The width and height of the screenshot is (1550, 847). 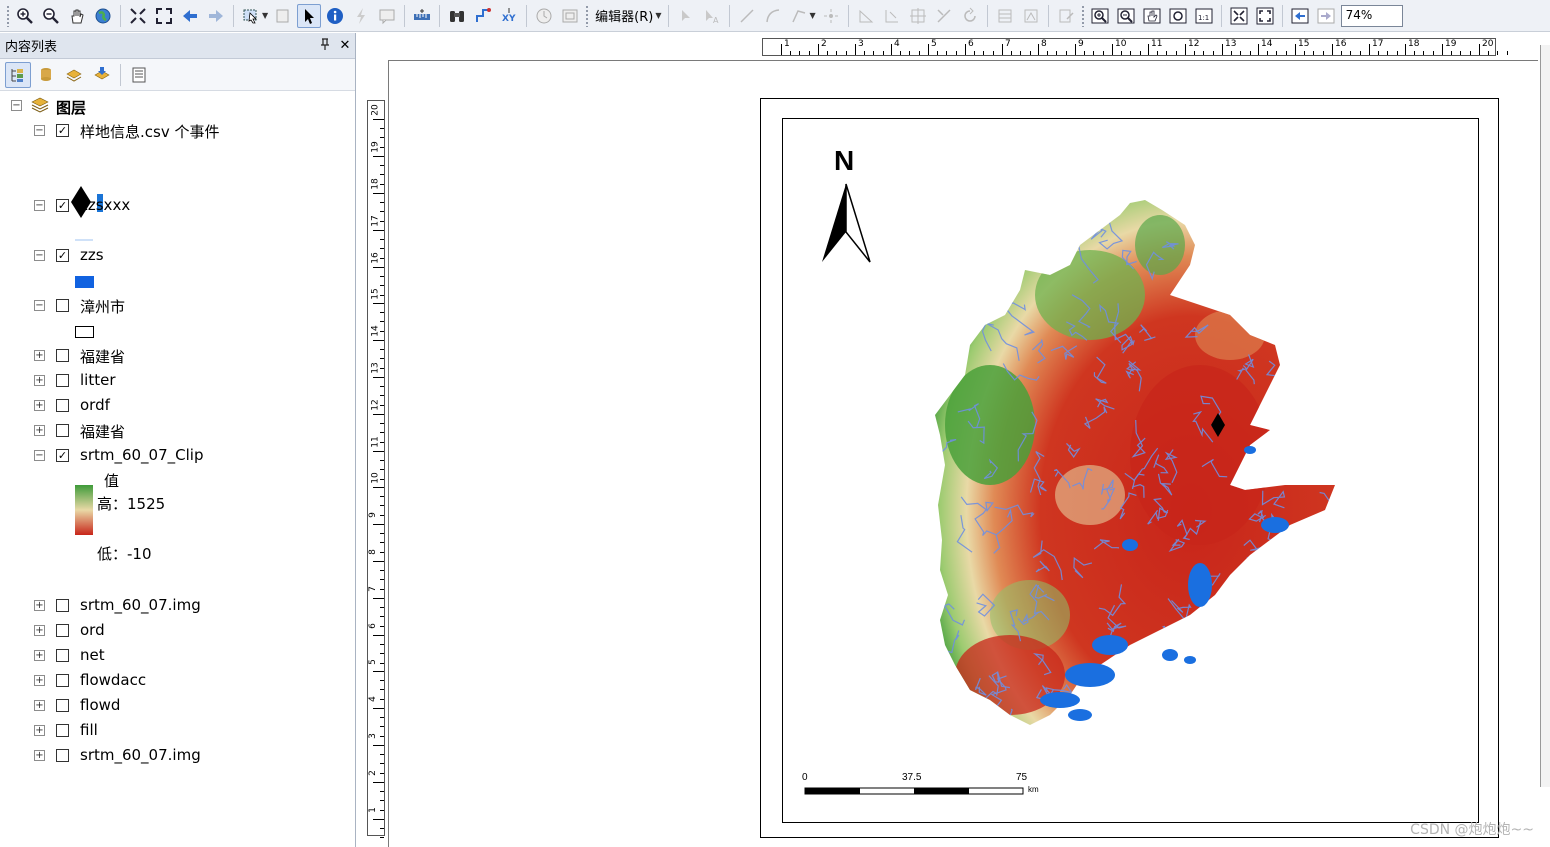 I want to click on create-features-icon, so click(x=1066, y=16).